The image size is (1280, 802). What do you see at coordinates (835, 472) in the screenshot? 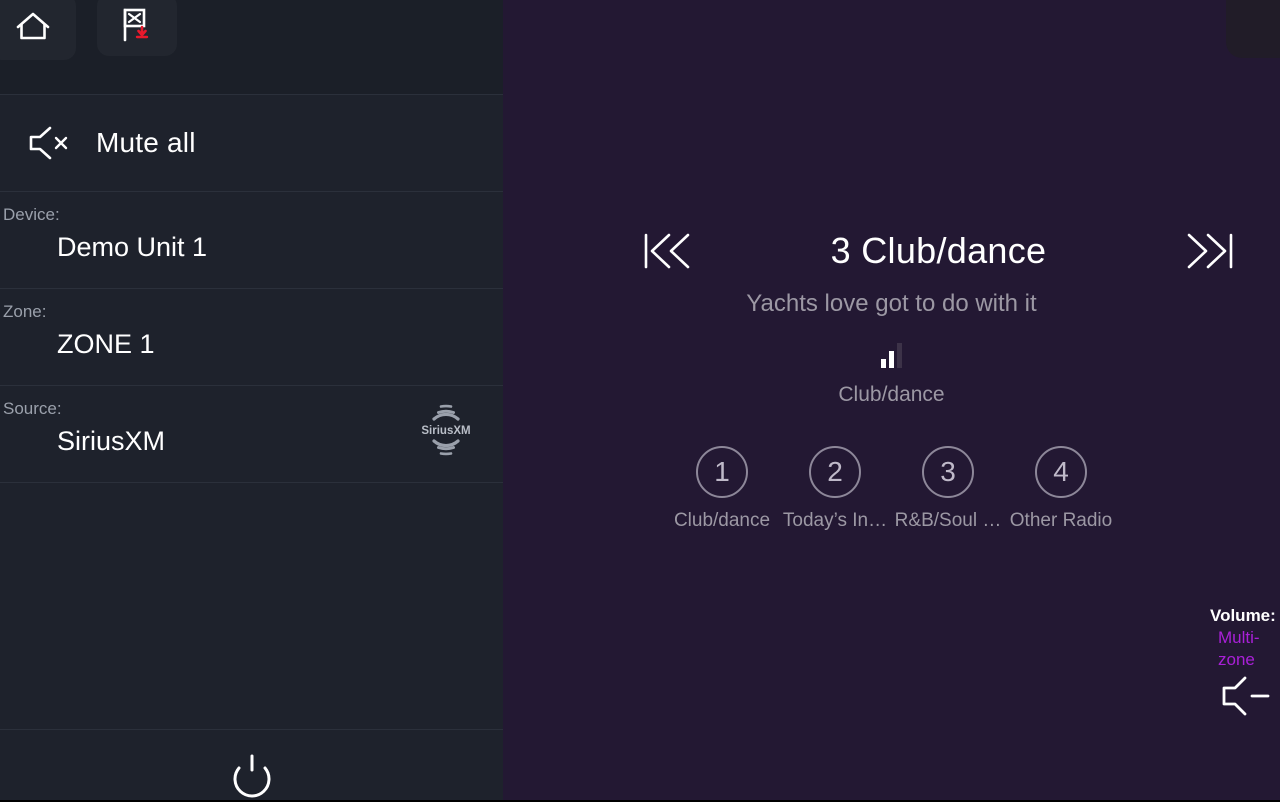
I see `preset-2-number: 2` at bounding box center [835, 472].